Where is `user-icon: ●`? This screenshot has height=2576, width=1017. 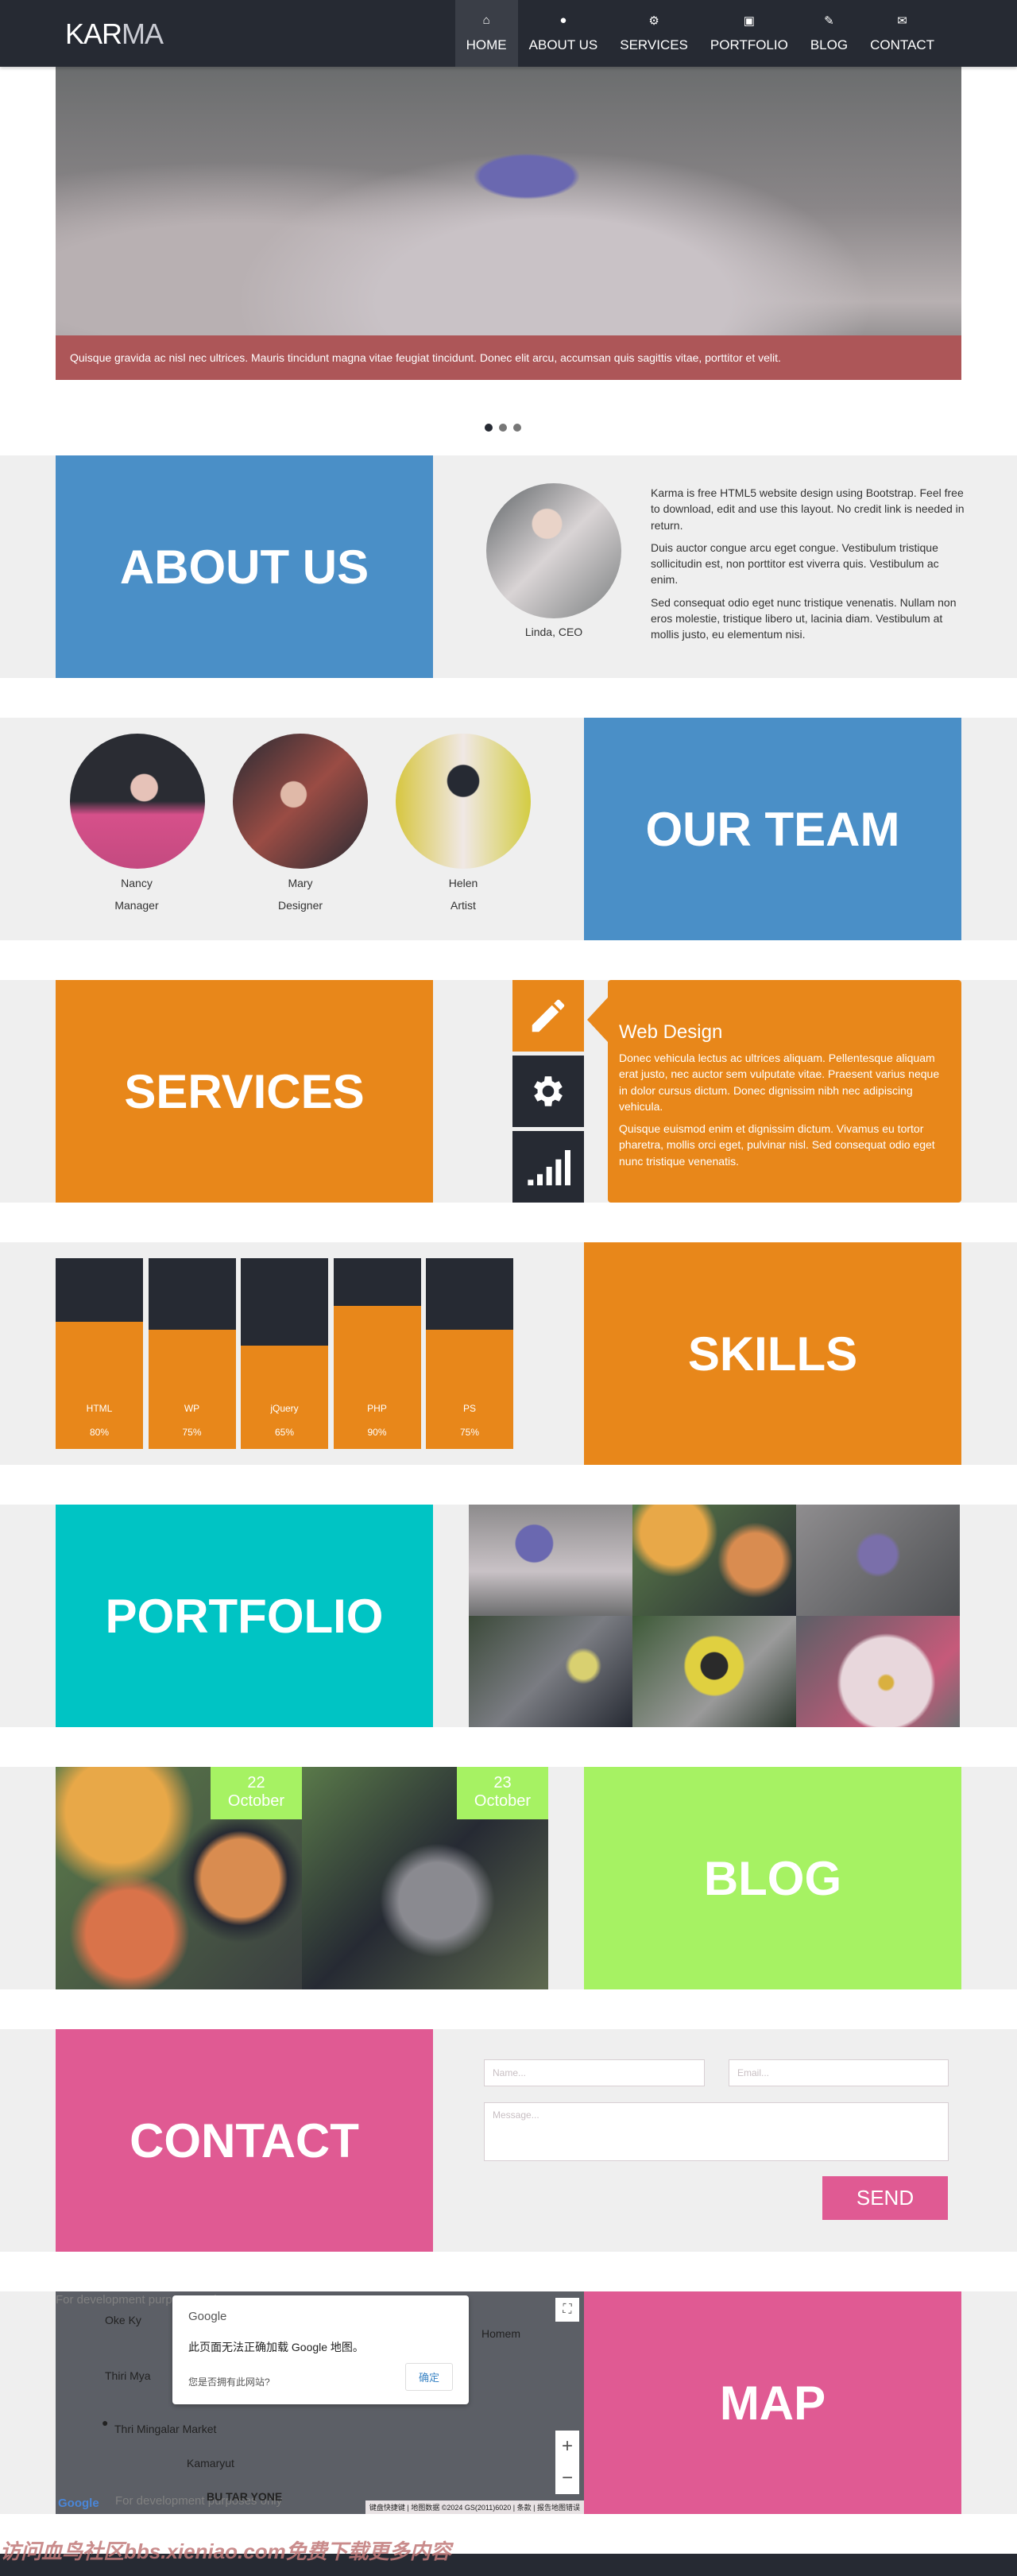
user-icon: ● is located at coordinates (563, 20).